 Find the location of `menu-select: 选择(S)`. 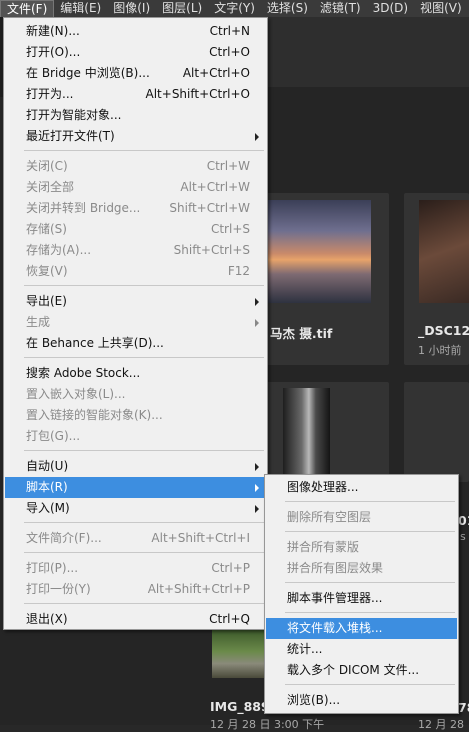

menu-select: 选择(S) is located at coordinates (287, 8).